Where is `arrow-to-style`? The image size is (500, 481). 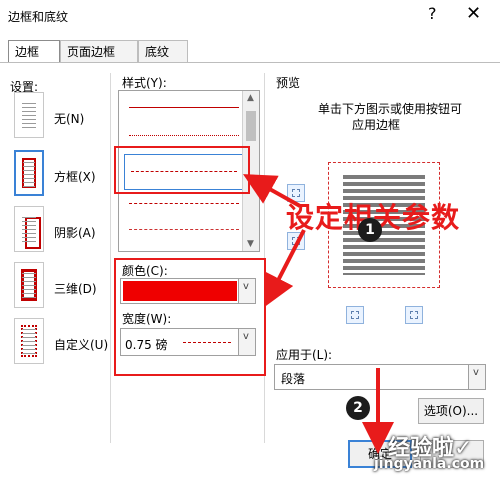 arrow-to-style is located at coordinates (272, 191).